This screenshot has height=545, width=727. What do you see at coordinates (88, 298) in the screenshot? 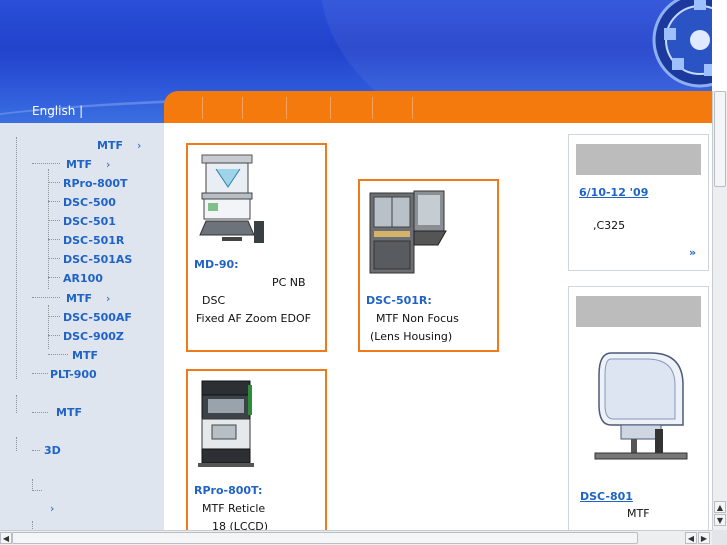
I see `sidebar-item-mtf-sub-2: MTF ›` at bounding box center [88, 298].